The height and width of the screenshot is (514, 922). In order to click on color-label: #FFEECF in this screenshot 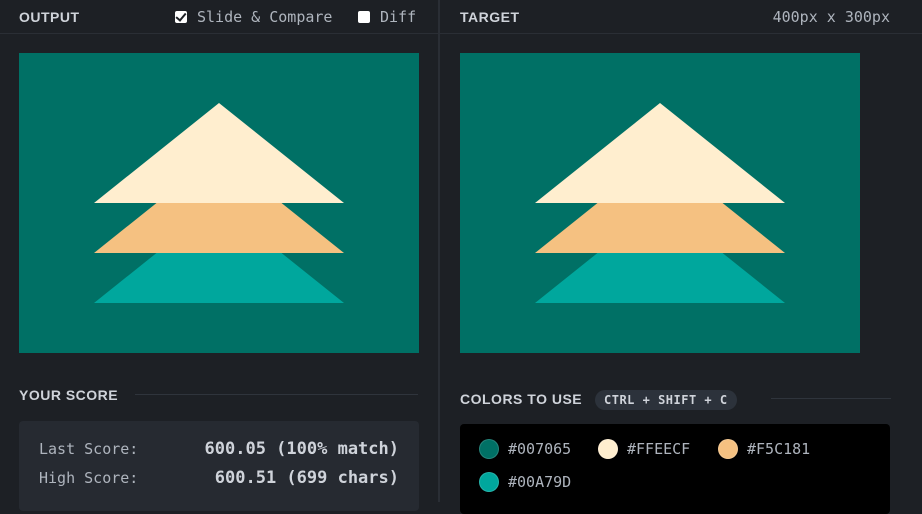, I will do `click(659, 449)`.